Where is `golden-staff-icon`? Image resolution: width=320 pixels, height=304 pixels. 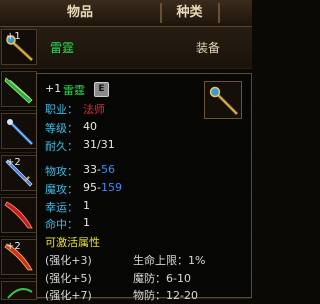 golden-staff-icon is located at coordinates (224, 101).